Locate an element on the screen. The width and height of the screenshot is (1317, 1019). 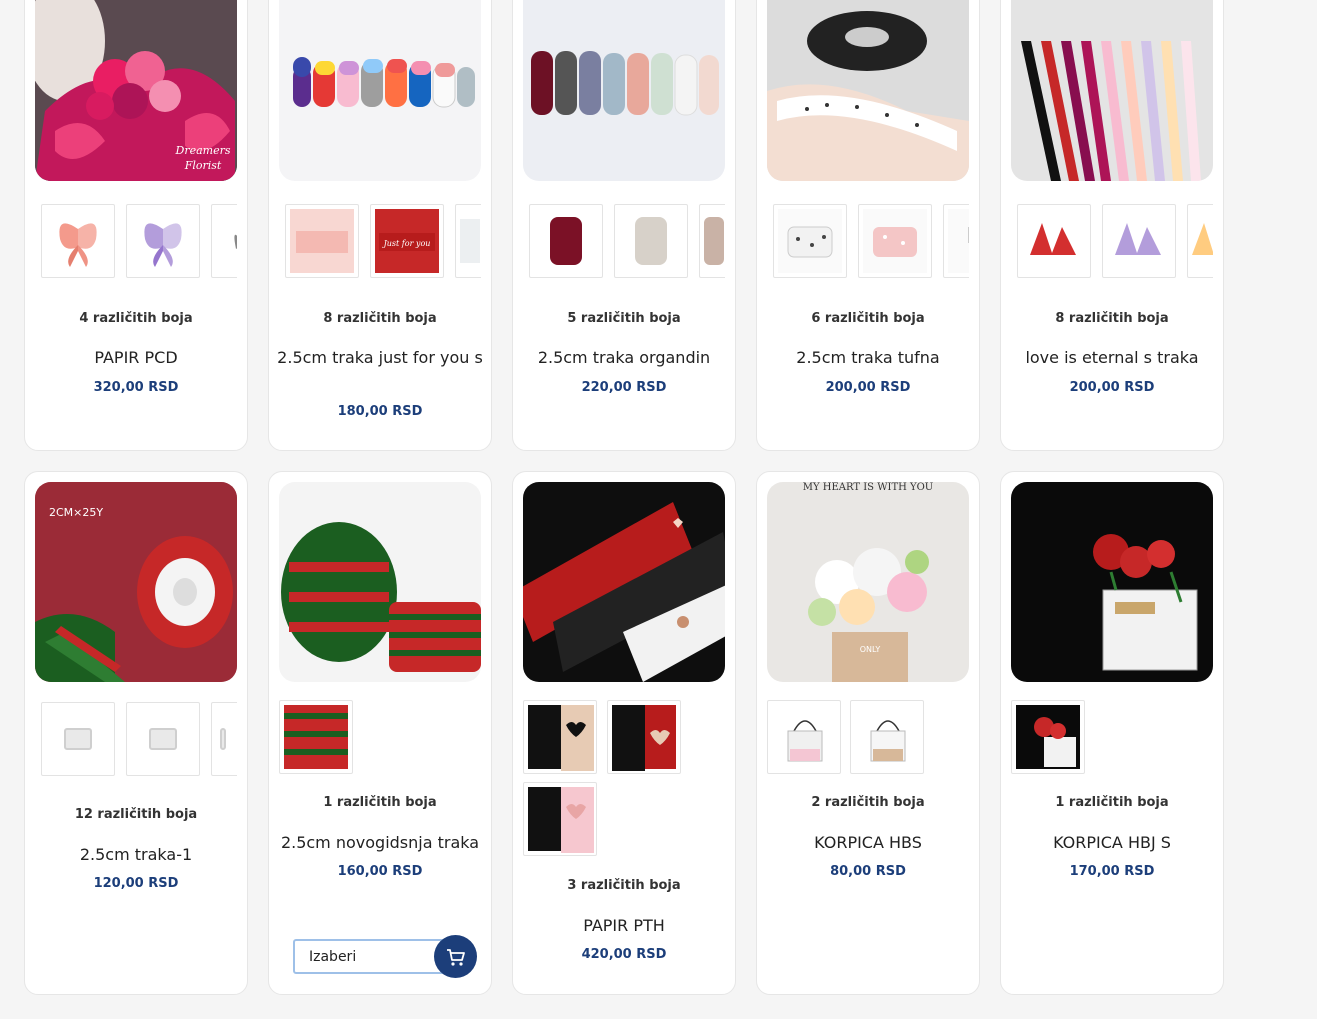
product-title: 2.5cm novogidsnja traka is located at coordinates (380, 843).